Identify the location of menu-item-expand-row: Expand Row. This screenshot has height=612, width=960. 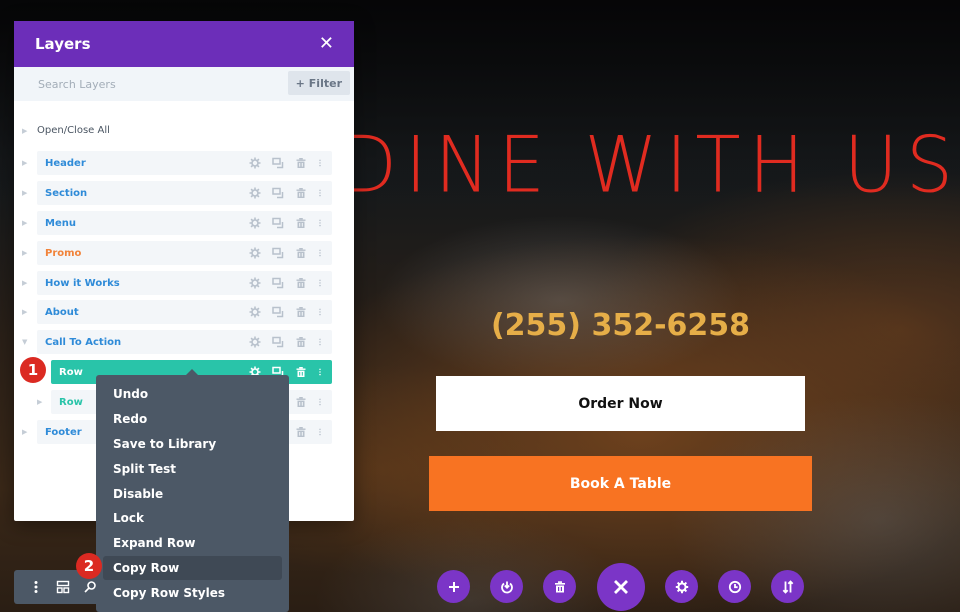
(192, 543).